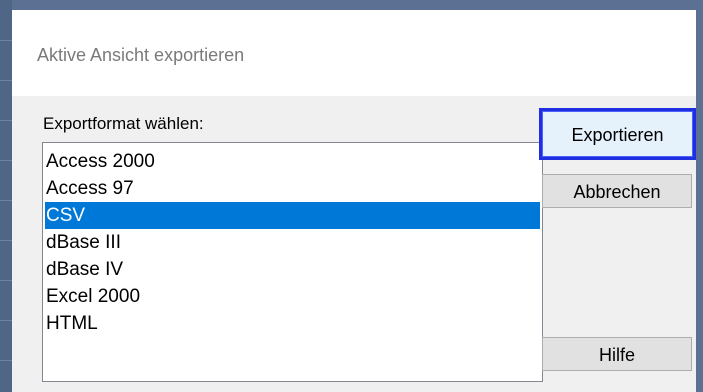 This screenshot has width=703, height=392. Describe the element at coordinates (699, 196) in the screenshot. I see `background-window-right` at that location.